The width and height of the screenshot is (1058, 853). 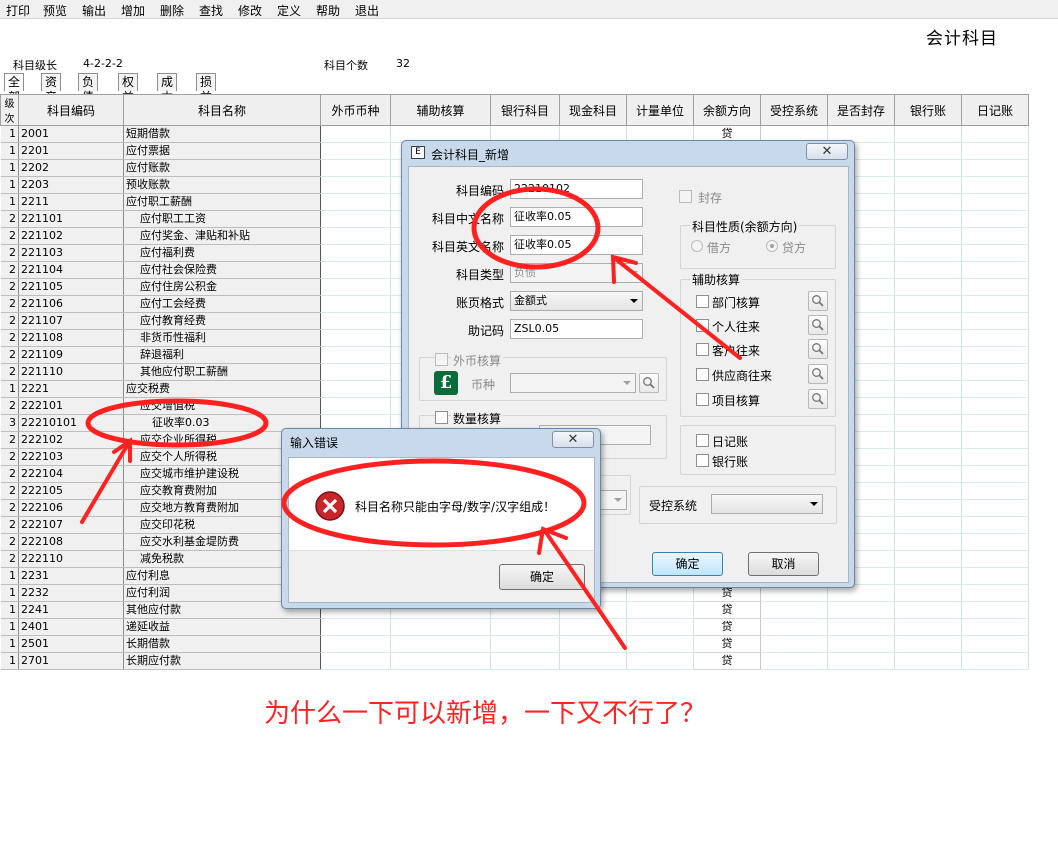 I want to click on menu-add: 增加, so click(x=133, y=10).